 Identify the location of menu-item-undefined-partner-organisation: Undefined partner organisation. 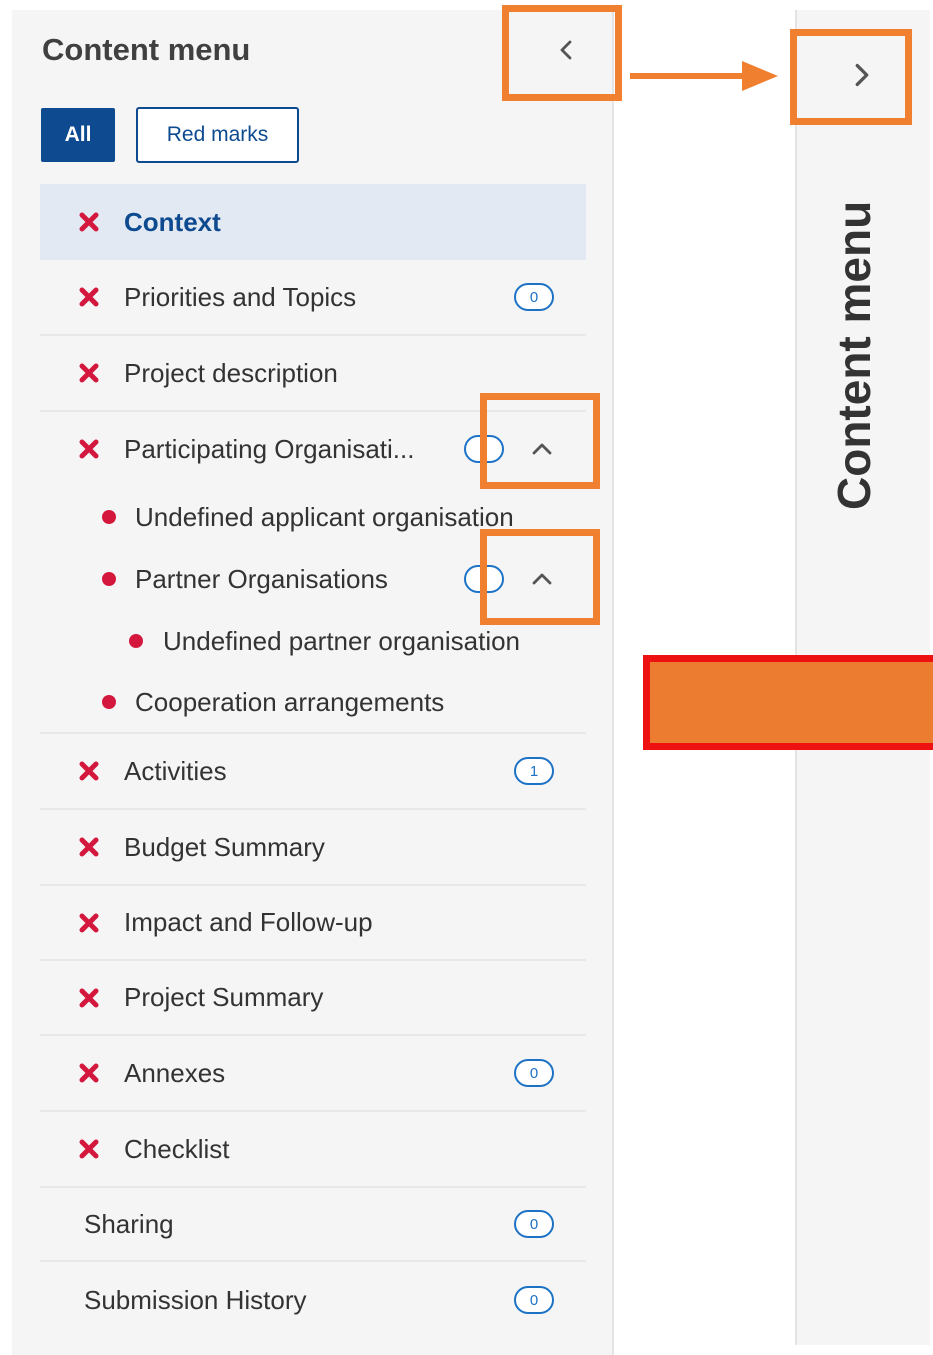
(313, 641).